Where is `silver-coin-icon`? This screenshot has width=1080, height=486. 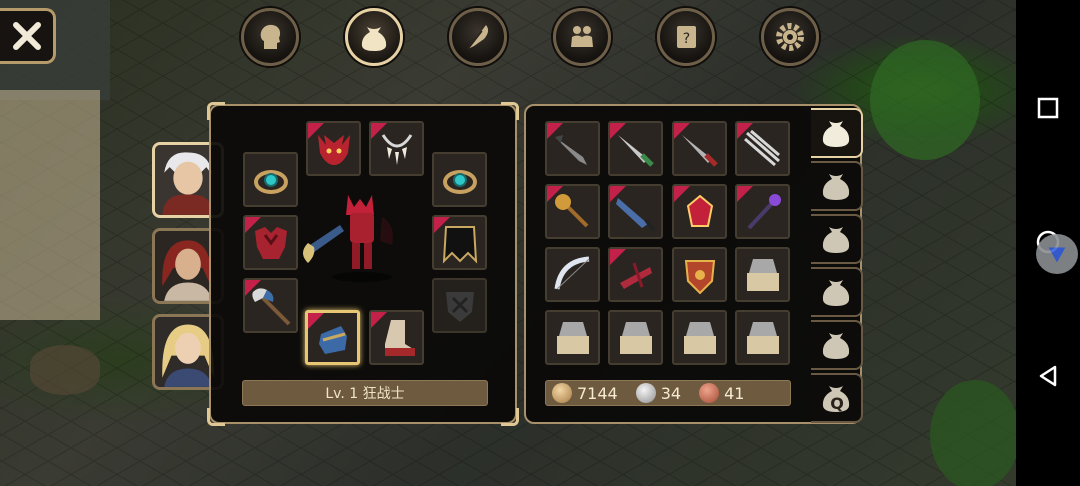 silver-coin-icon is located at coordinates (645, 393).